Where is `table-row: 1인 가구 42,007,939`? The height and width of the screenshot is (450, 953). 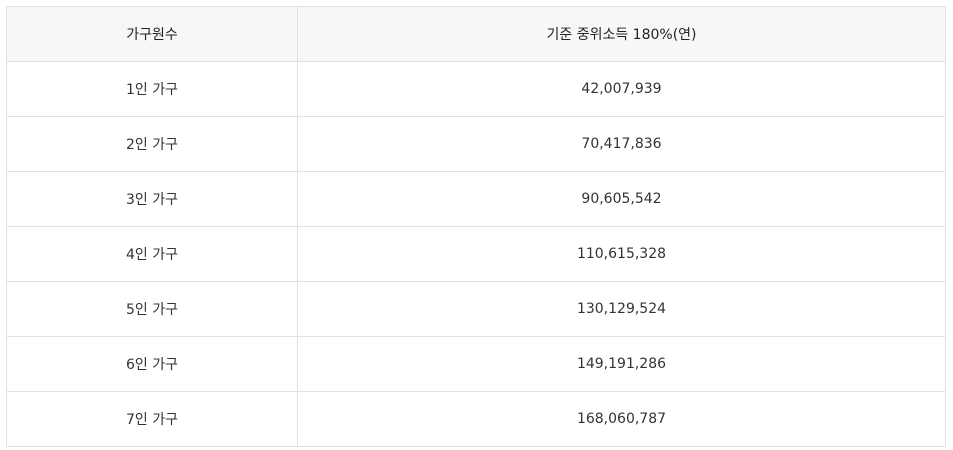
table-row: 1인 가구 42,007,939 is located at coordinates (476, 89).